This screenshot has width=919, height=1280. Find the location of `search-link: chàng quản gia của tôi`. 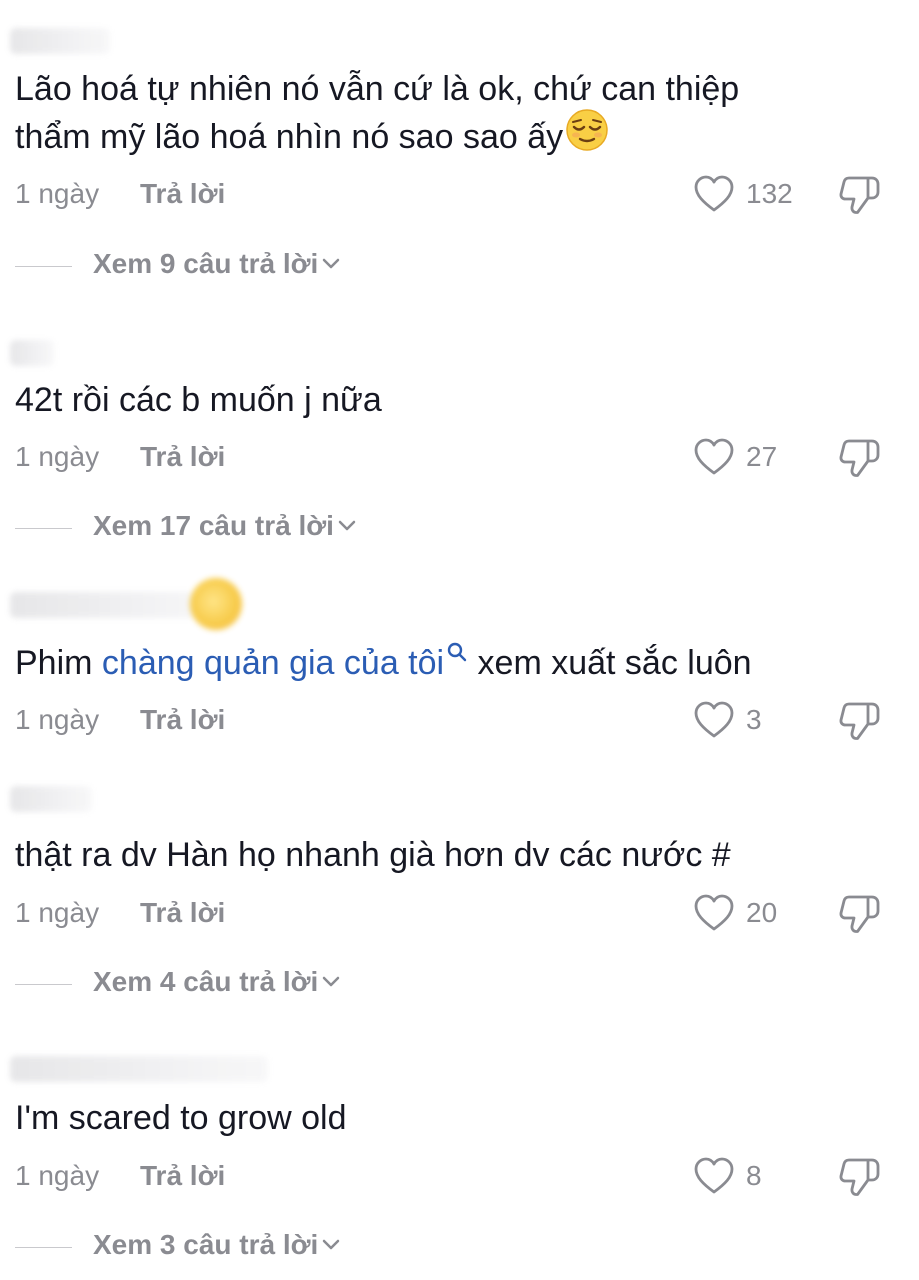

search-link: chàng quản gia của tôi is located at coordinates (284, 662).